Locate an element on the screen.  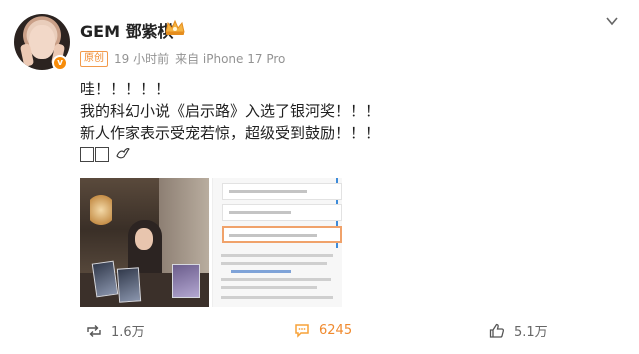
post-meta: 原创 19 小时前 来自 iPhone 17 Pro is located at coordinates (182, 58).